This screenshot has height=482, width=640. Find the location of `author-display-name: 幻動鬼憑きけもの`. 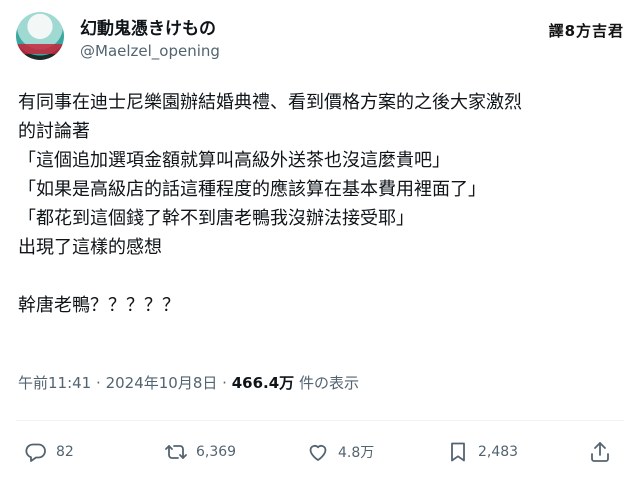

author-display-name: 幻動鬼憑きけもの is located at coordinates (148, 26).